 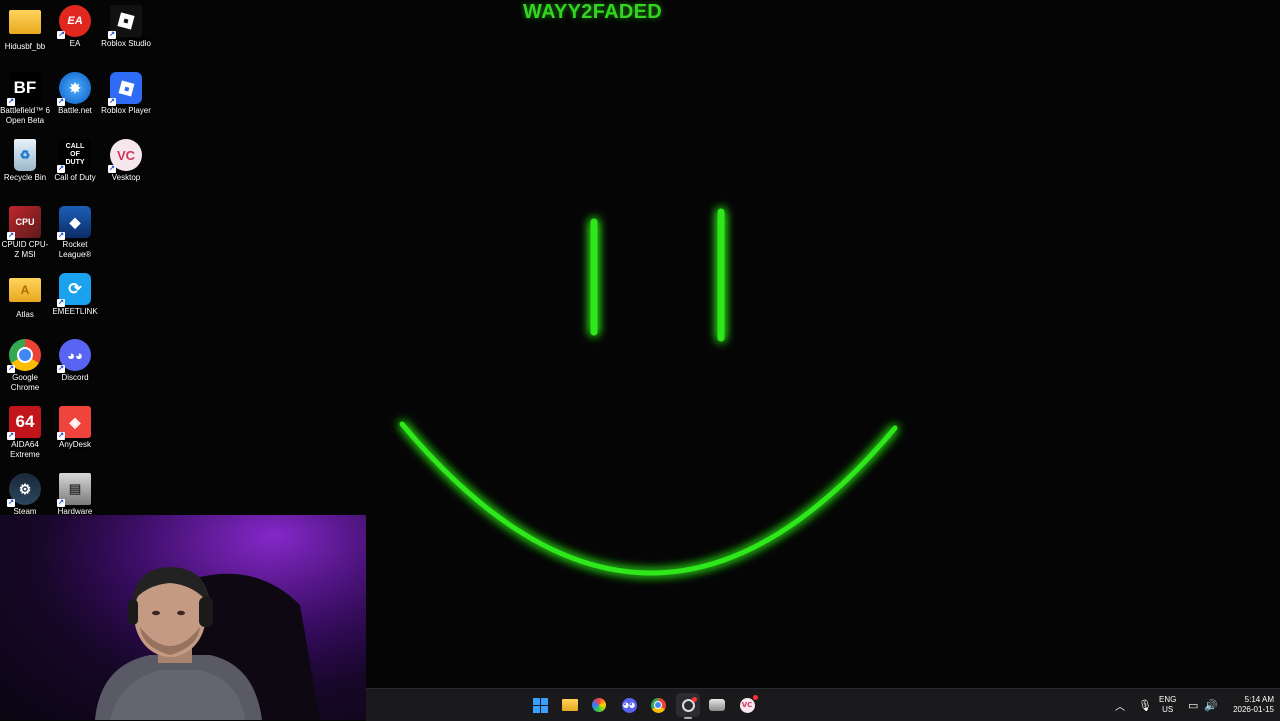 What do you see at coordinates (126, 43) in the screenshot?
I see `desktop-icon-label: Roblox Studio` at bounding box center [126, 43].